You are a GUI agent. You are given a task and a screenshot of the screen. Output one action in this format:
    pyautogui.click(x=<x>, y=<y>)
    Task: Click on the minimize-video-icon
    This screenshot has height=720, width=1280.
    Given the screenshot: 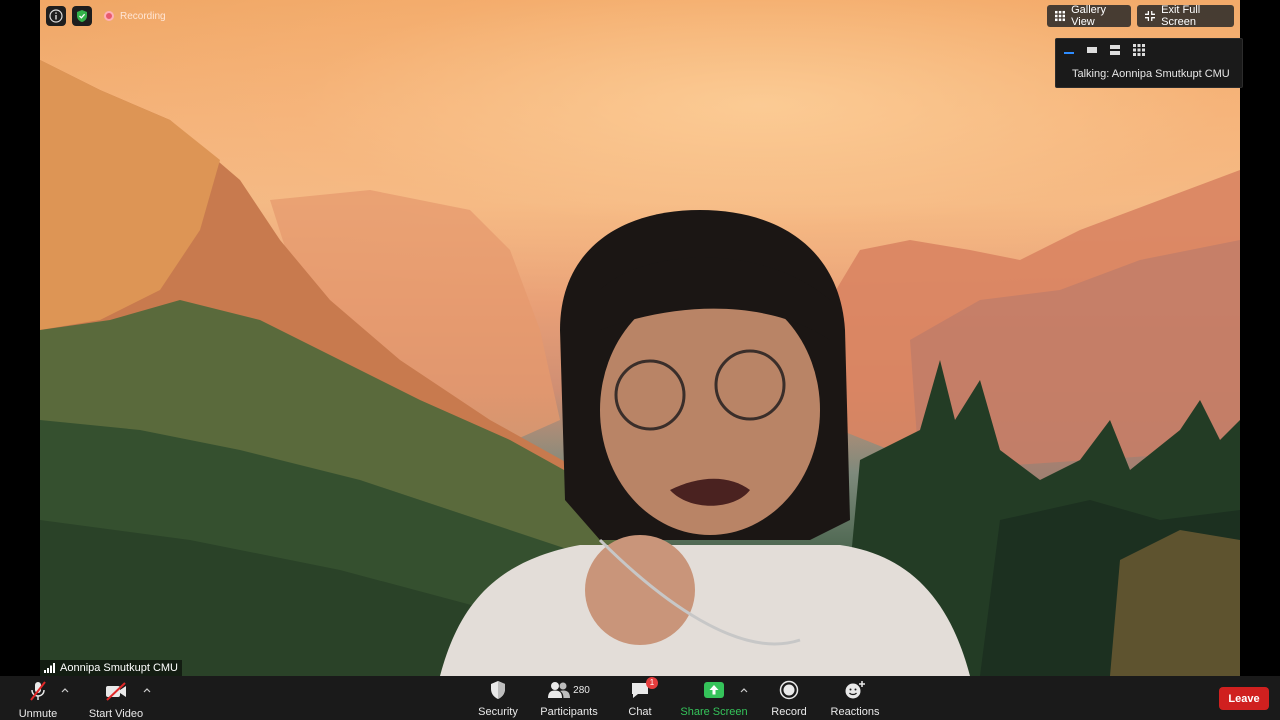 What is the action you would take?
    pyautogui.click(x=1069, y=50)
    